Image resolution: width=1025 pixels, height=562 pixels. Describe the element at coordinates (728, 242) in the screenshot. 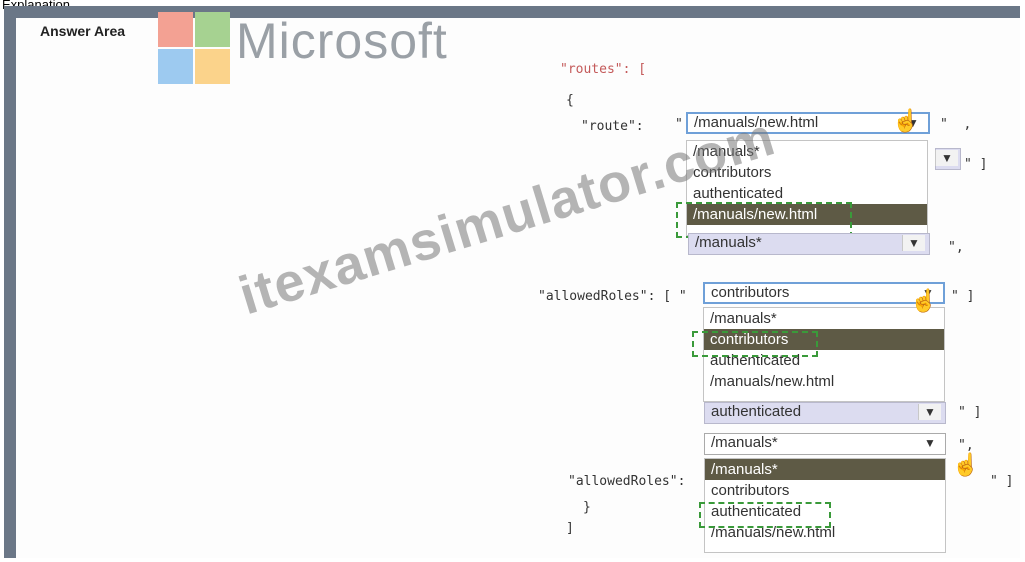

I see `gray-dropdown-2-value: /manuals*` at that location.